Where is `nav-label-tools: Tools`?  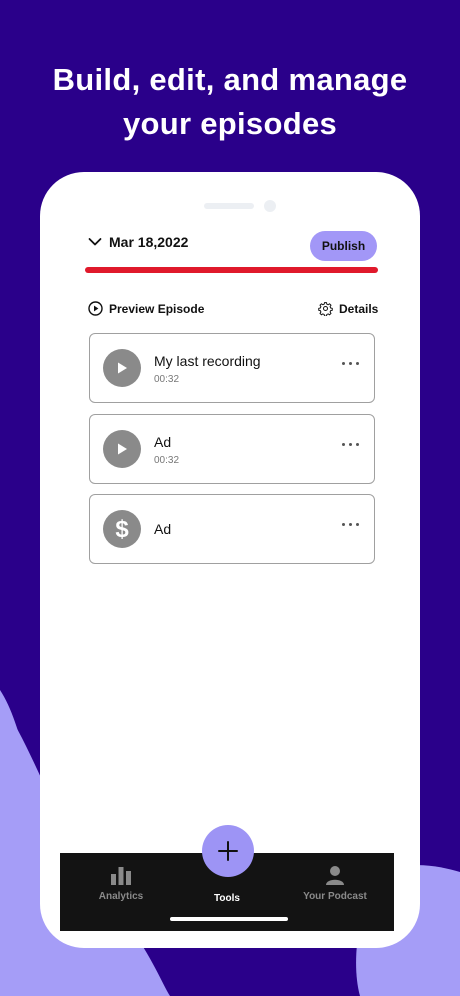 nav-label-tools: Tools is located at coordinates (227, 898).